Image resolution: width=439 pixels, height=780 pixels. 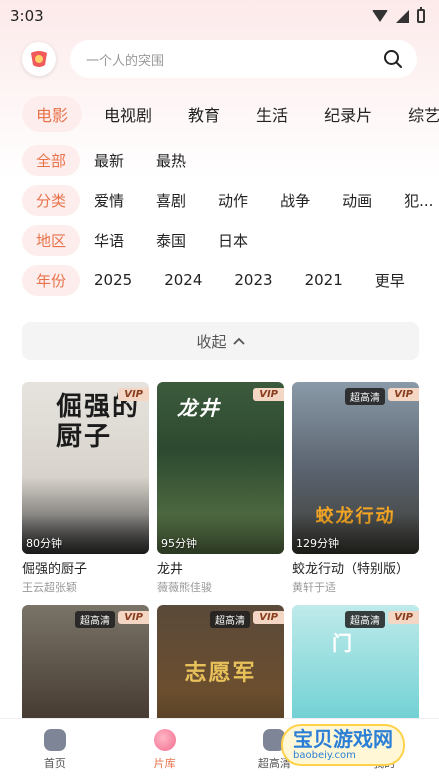 What do you see at coordinates (44, 543) in the screenshot?
I see `duration-label: 80分钟` at bounding box center [44, 543].